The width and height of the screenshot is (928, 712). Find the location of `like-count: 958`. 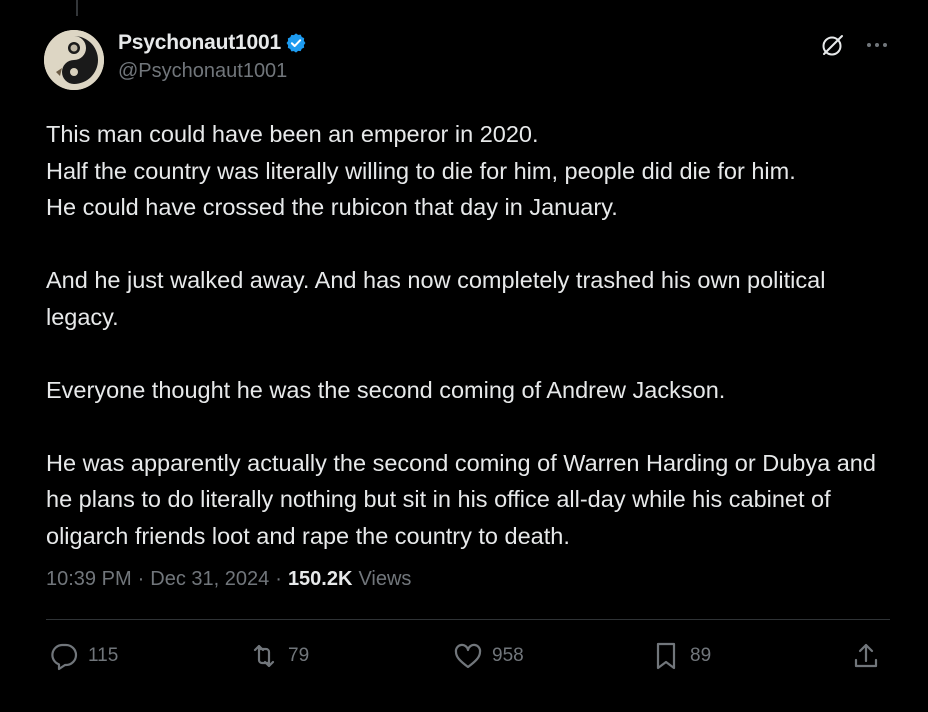

like-count: 958 is located at coordinates (508, 655).